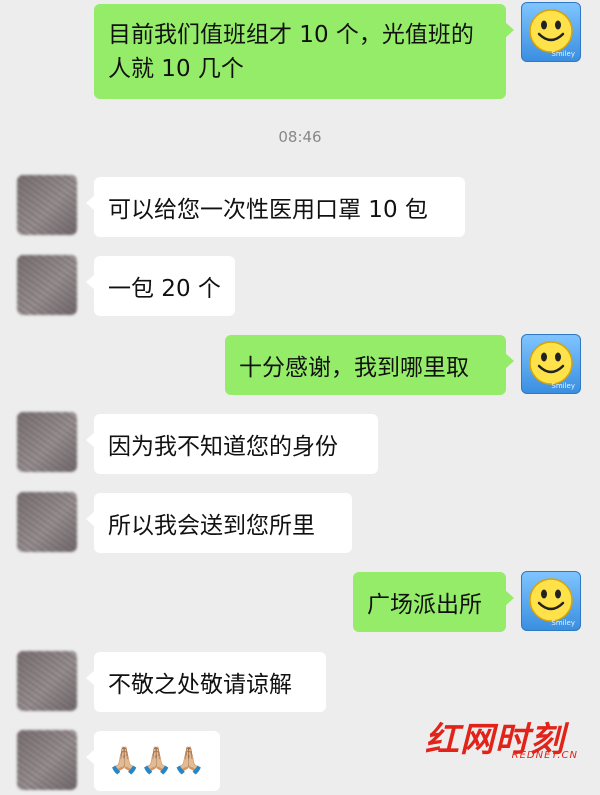 This screenshot has width=600, height=795. What do you see at coordinates (354, 368) in the screenshot?
I see `message-text: 十分感谢，我到哪里取` at bounding box center [354, 368].